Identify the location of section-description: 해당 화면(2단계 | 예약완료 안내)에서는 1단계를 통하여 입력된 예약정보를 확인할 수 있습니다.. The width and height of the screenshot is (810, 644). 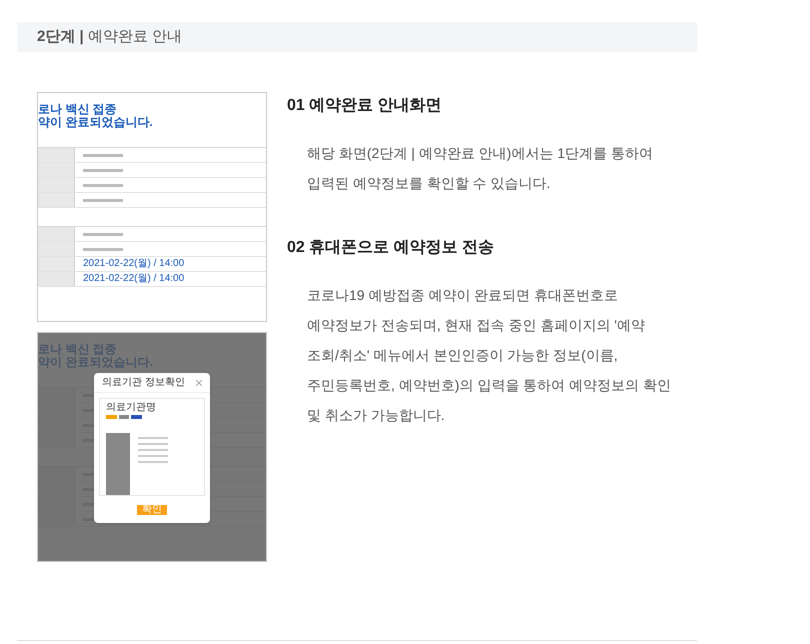
(480, 168).